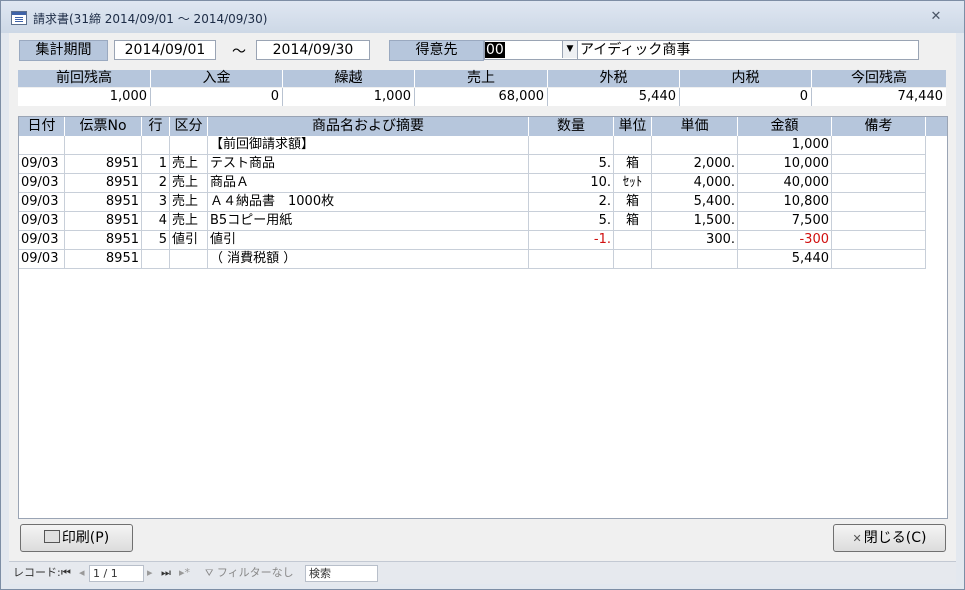 This screenshot has width=965, height=590. What do you see at coordinates (66, 573) in the screenshot?
I see `first-record-icon: ⏮` at bounding box center [66, 573].